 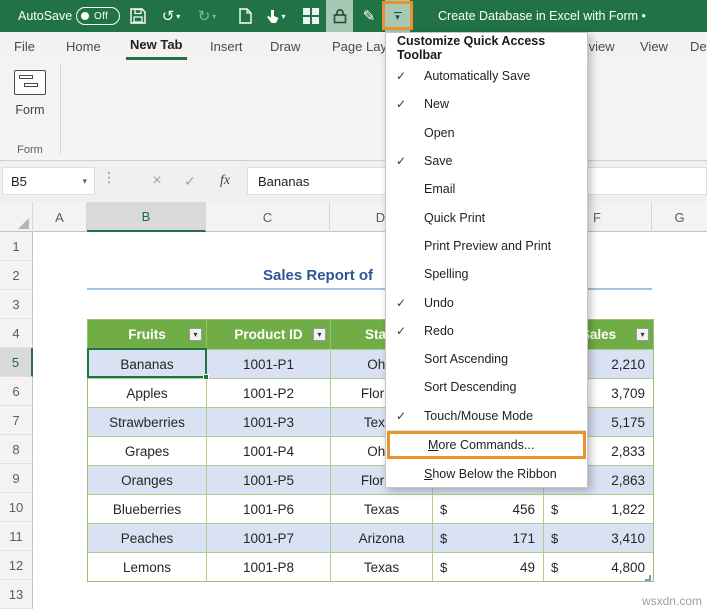 What do you see at coordinates (147, 479) in the screenshot?
I see `cell-b9: Oranges` at bounding box center [147, 479].